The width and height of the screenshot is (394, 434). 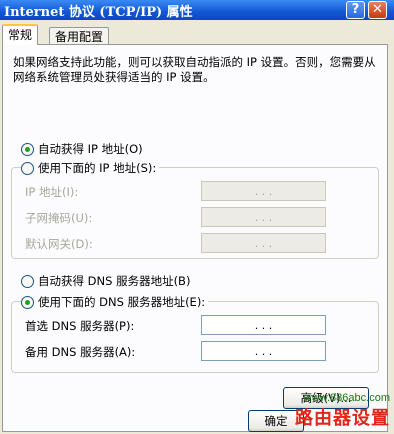 What do you see at coordinates (80, 352) in the screenshot?
I see `alternate-dns-label: 备用 DNS 服务器(A):` at bounding box center [80, 352].